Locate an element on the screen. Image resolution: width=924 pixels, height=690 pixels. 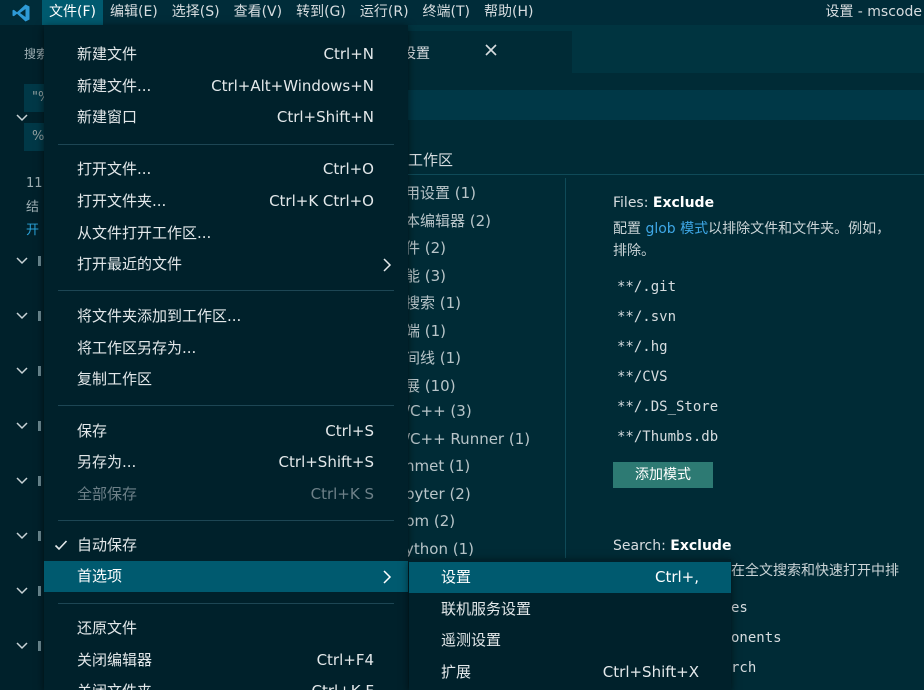
setting-title-search-exclude: Search: Exclude is located at coordinates (672, 546).